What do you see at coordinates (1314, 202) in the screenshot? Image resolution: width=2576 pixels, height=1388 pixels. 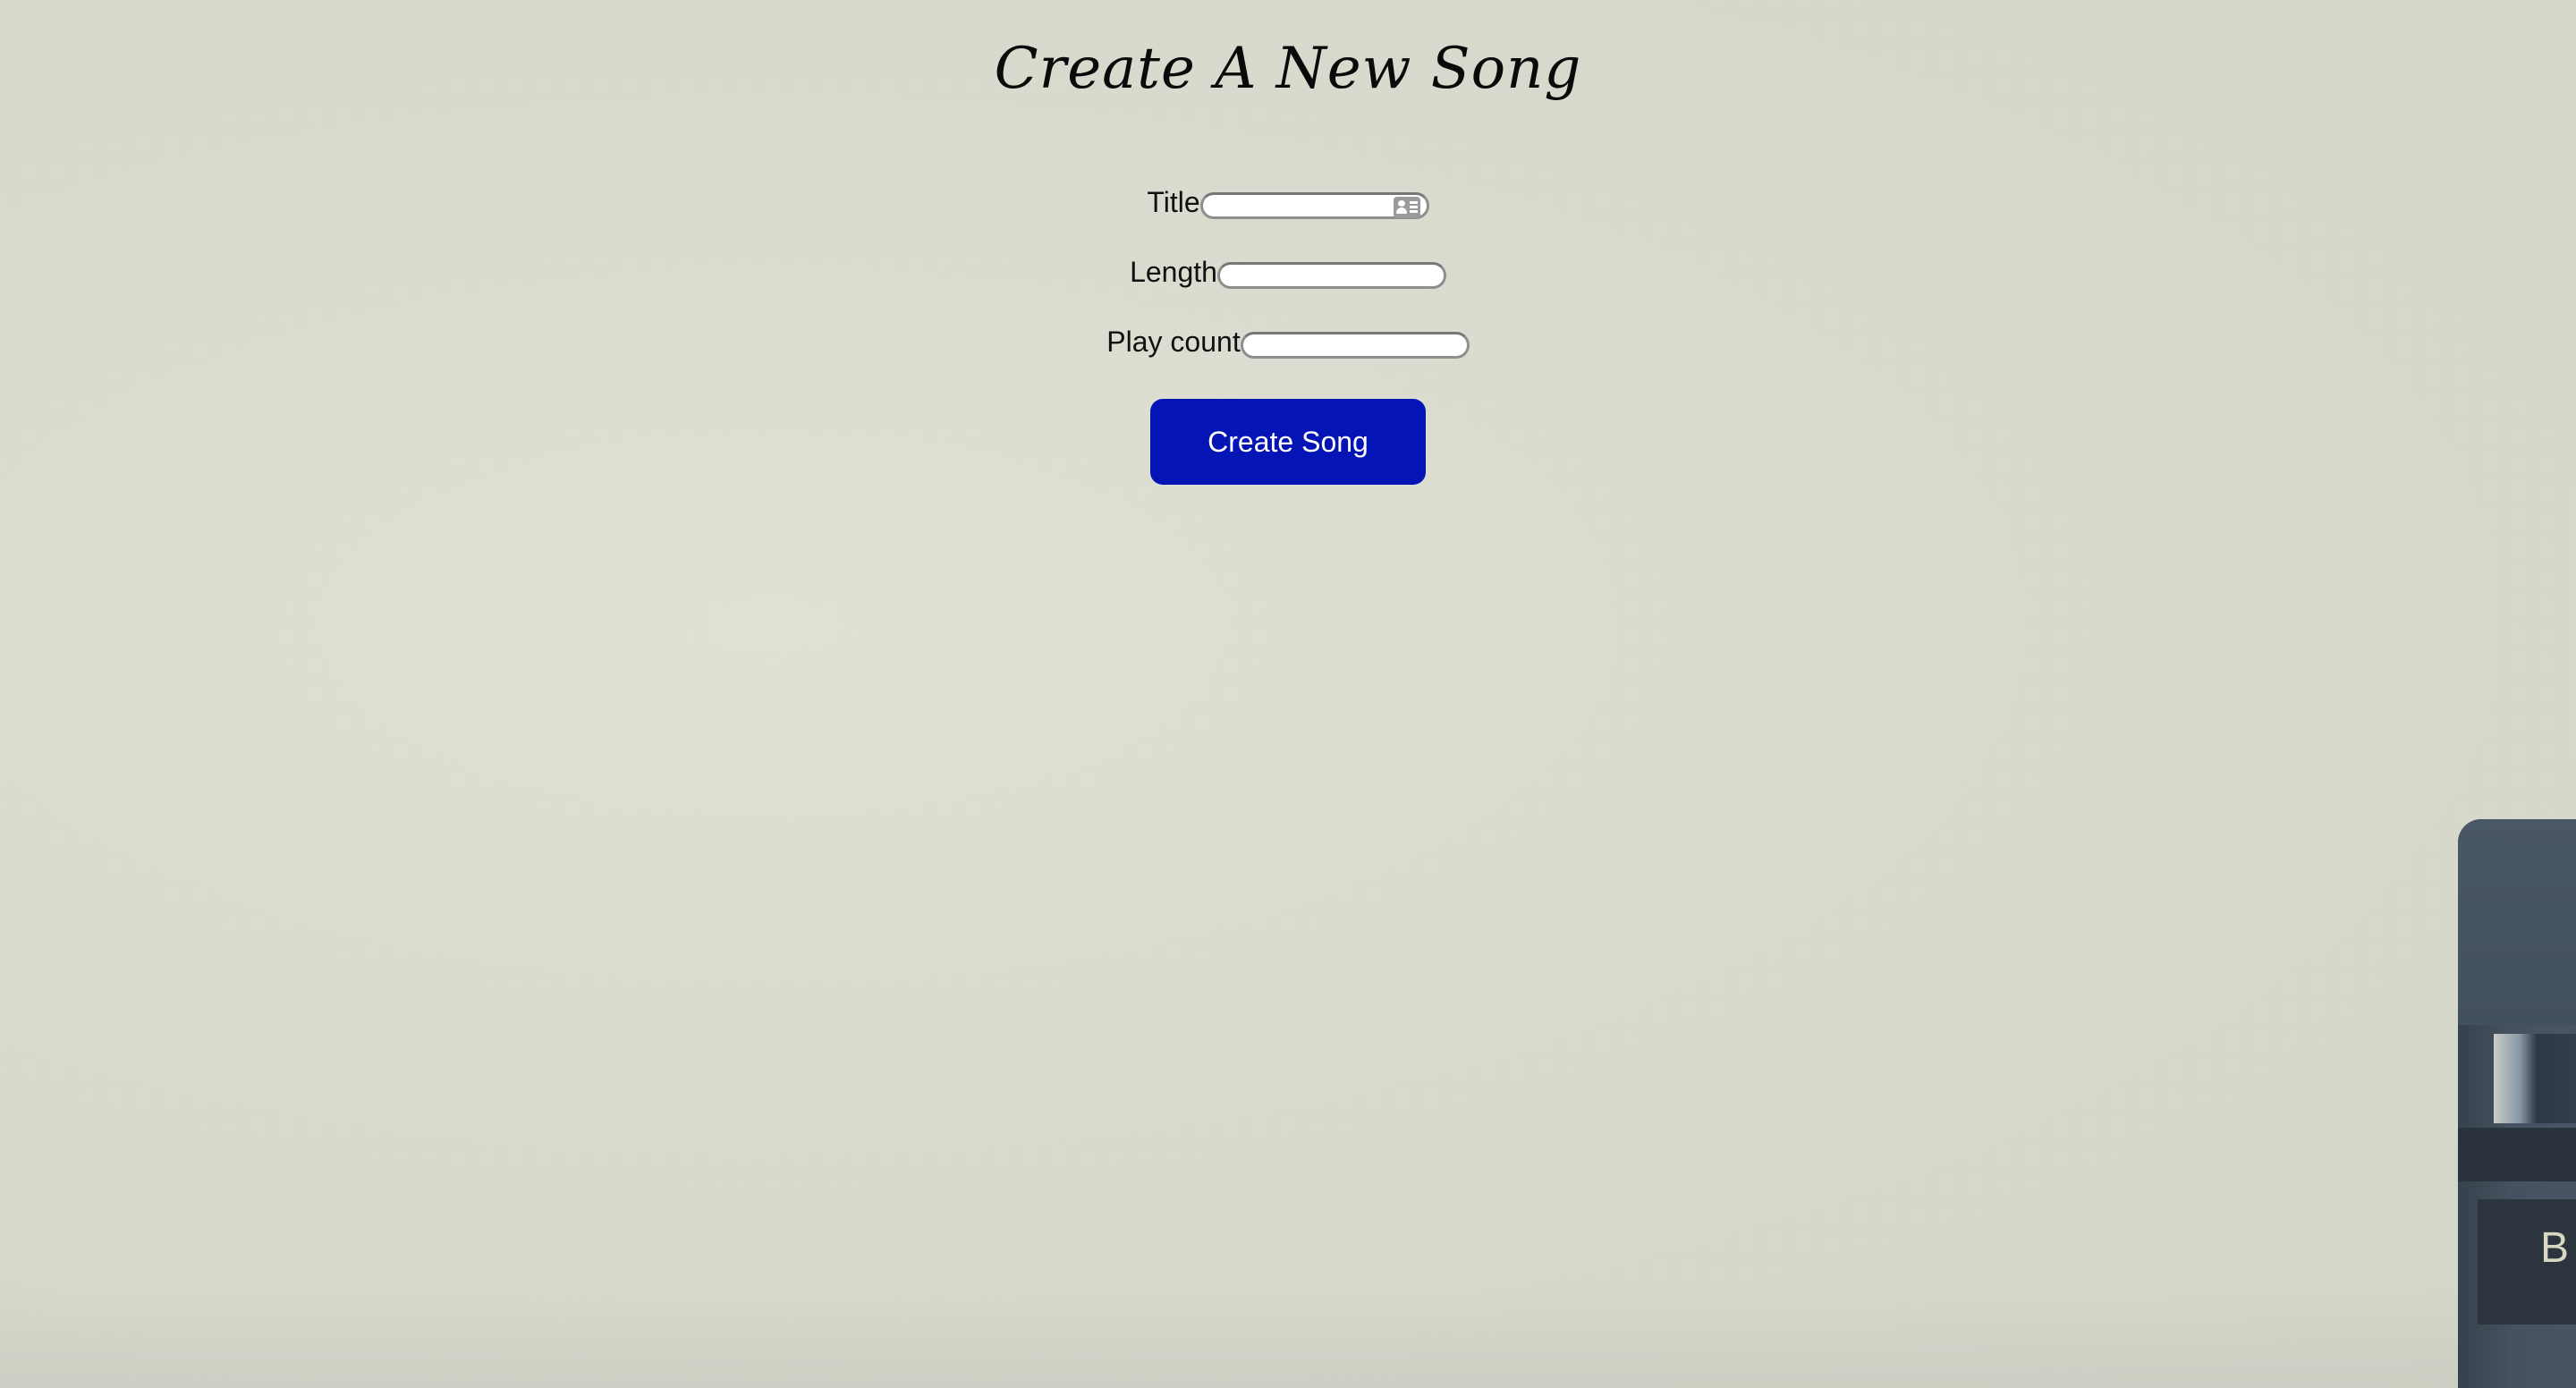 I see `title-input-wrapper` at bounding box center [1314, 202].